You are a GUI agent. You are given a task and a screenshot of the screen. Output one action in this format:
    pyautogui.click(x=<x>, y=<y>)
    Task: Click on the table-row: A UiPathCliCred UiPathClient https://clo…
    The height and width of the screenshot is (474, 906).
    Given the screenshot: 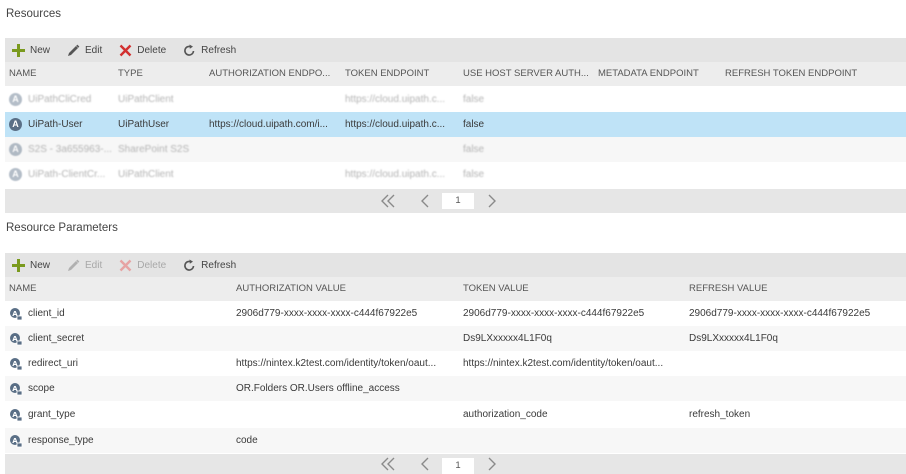 What is the action you would take?
    pyautogui.click(x=455, y=99)
    